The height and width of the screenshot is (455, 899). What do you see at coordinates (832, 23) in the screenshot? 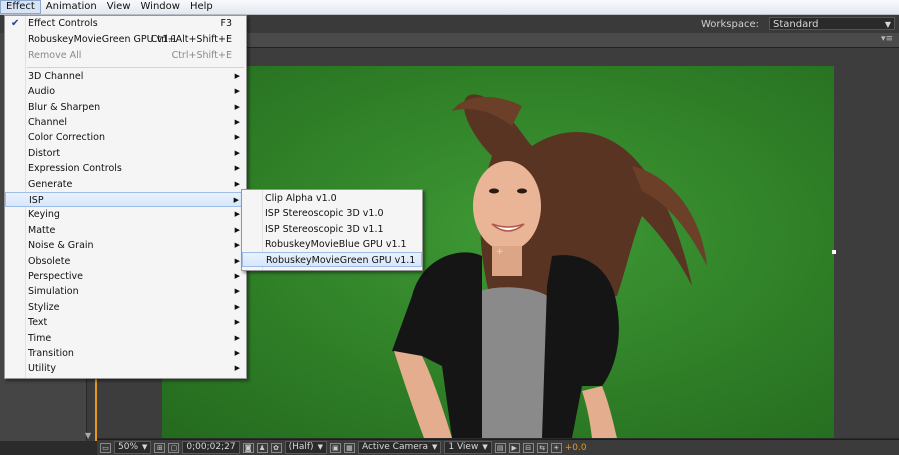
I see `workspace-select: Standard ▼` at bounding box center [832, 23].